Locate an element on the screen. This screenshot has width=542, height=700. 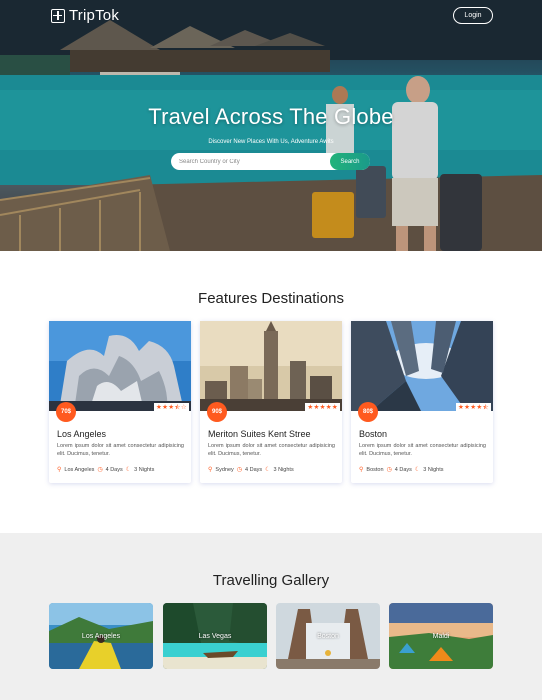
brand-name: TripTok is located at coordinates (94, 15).